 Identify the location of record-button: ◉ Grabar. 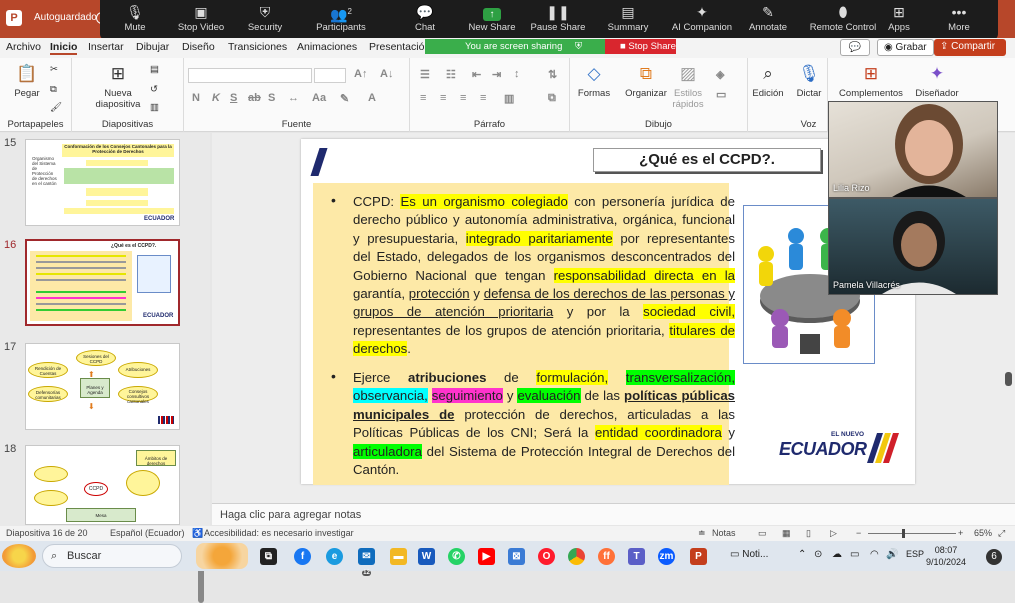
(905, 47).